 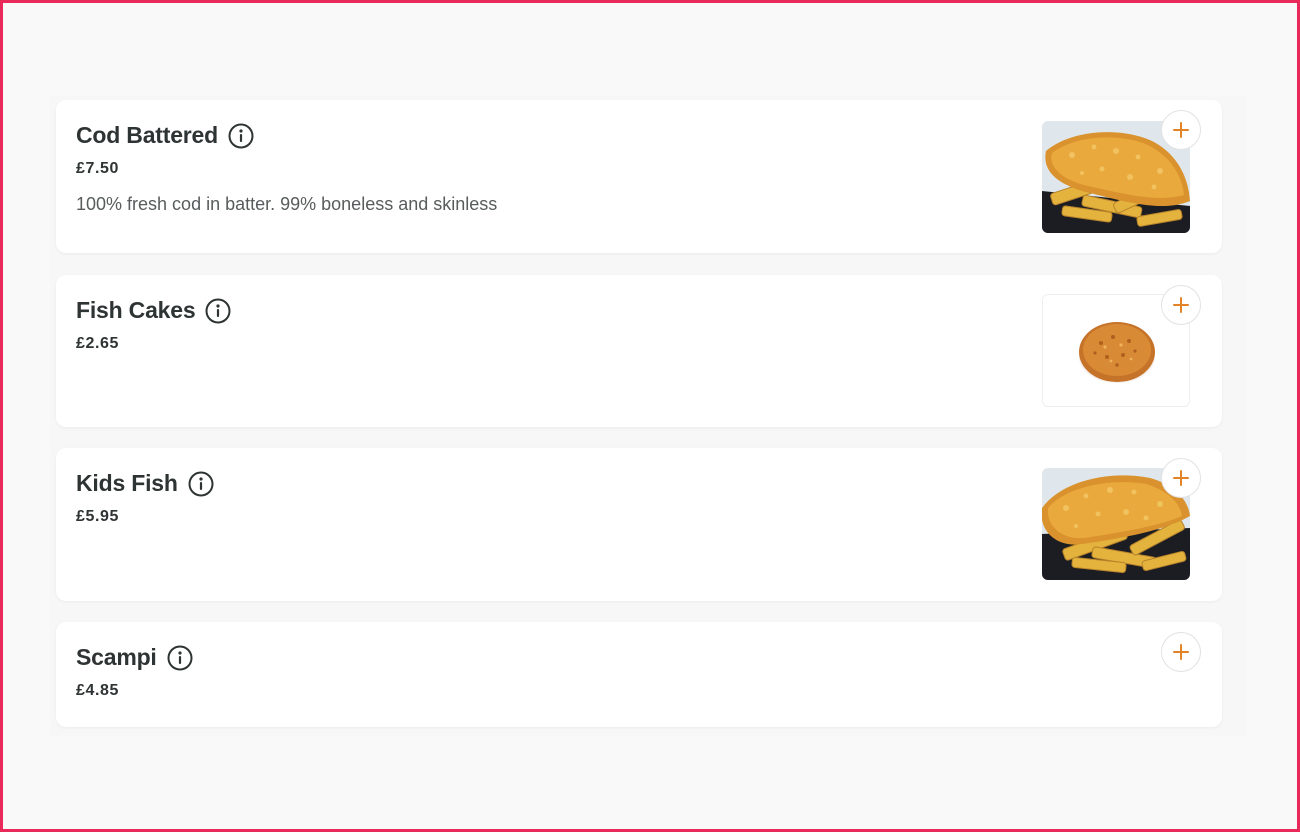 I want to click on item-title-row: Kids Fish, so click(x=145, y=483).